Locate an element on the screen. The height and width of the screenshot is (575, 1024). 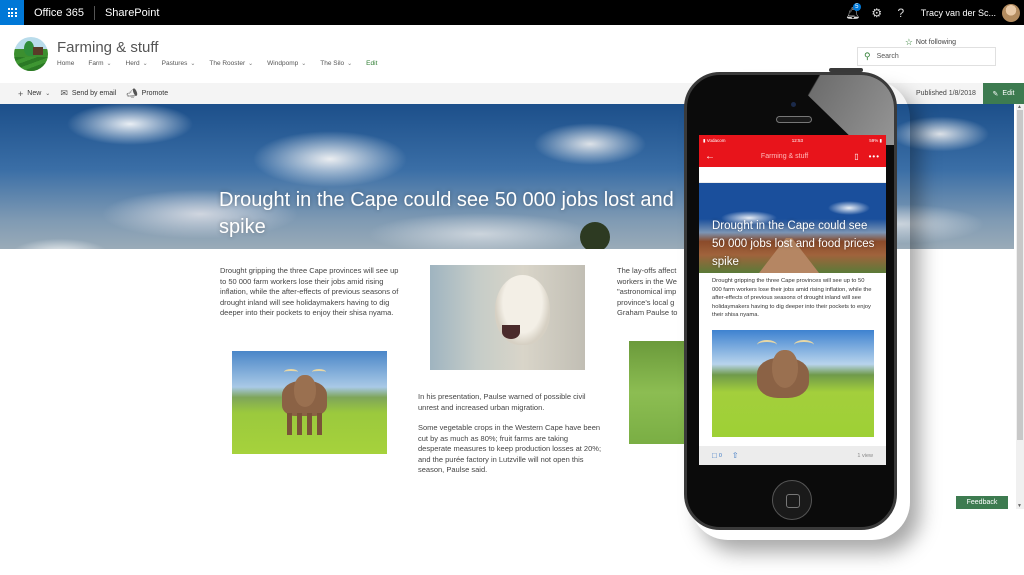
nav-item-the-silo: The Silo ⌄ is located at coordinates (336, 63).